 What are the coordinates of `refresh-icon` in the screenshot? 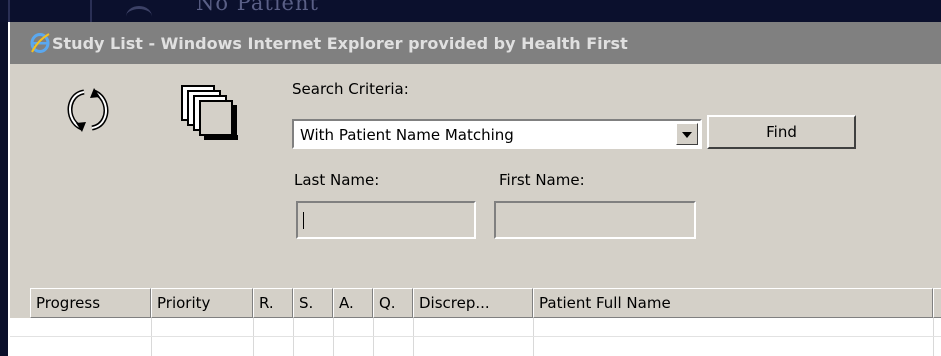 It's located at (88, 110).